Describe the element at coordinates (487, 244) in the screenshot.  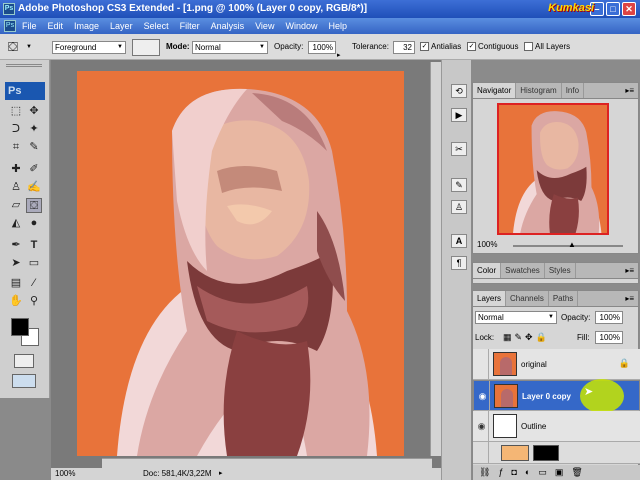
I see `navigator-zoom: 100%` at that location.